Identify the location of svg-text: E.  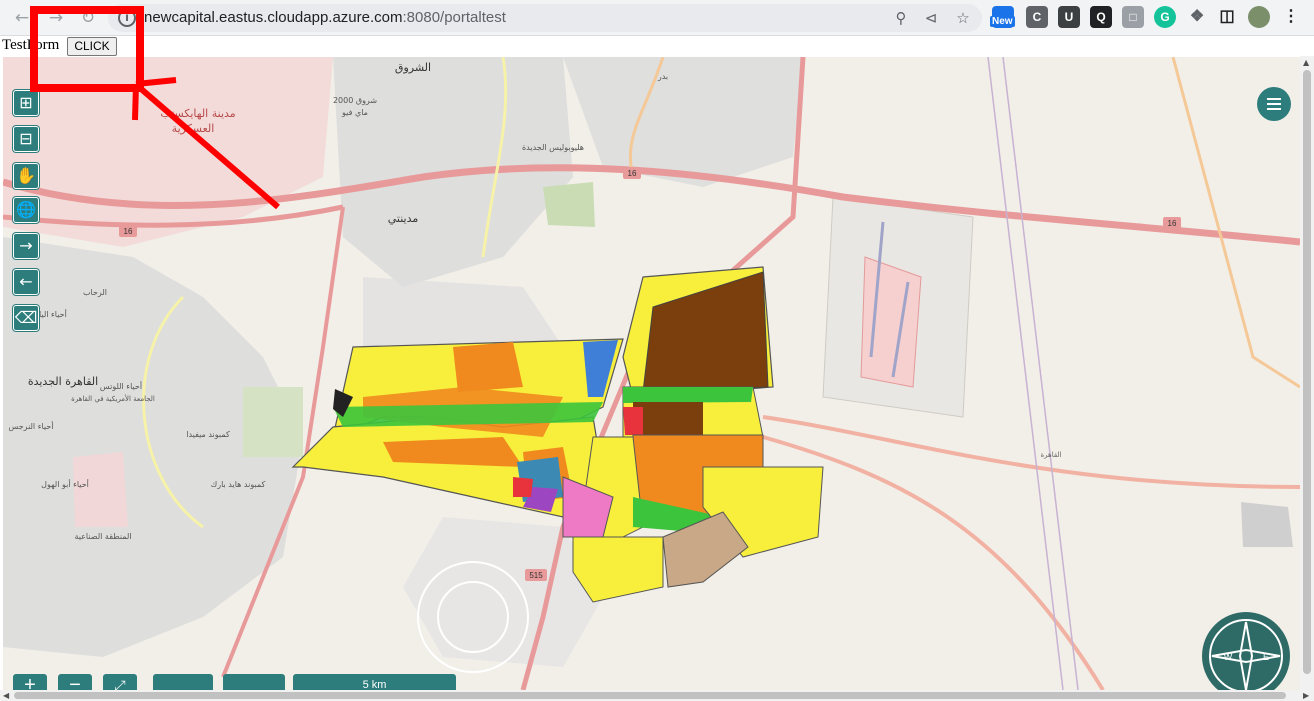
(1266, 657).